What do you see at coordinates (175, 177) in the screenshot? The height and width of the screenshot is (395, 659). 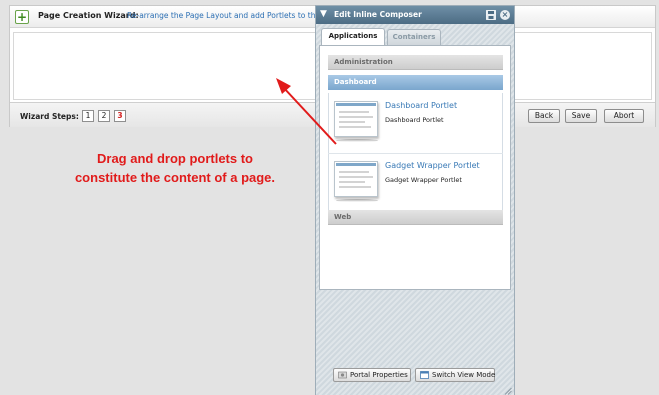 I see `annotation-line-2: constitute the content of a page.` at bounding box center [175, 177].